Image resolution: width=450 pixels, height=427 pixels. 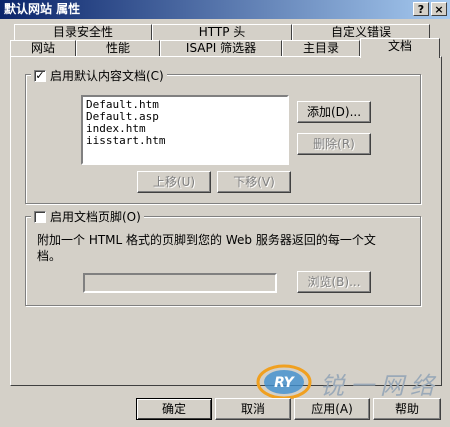 I want to click on move-down-button: 下移(V), so click(x=254, y=182).